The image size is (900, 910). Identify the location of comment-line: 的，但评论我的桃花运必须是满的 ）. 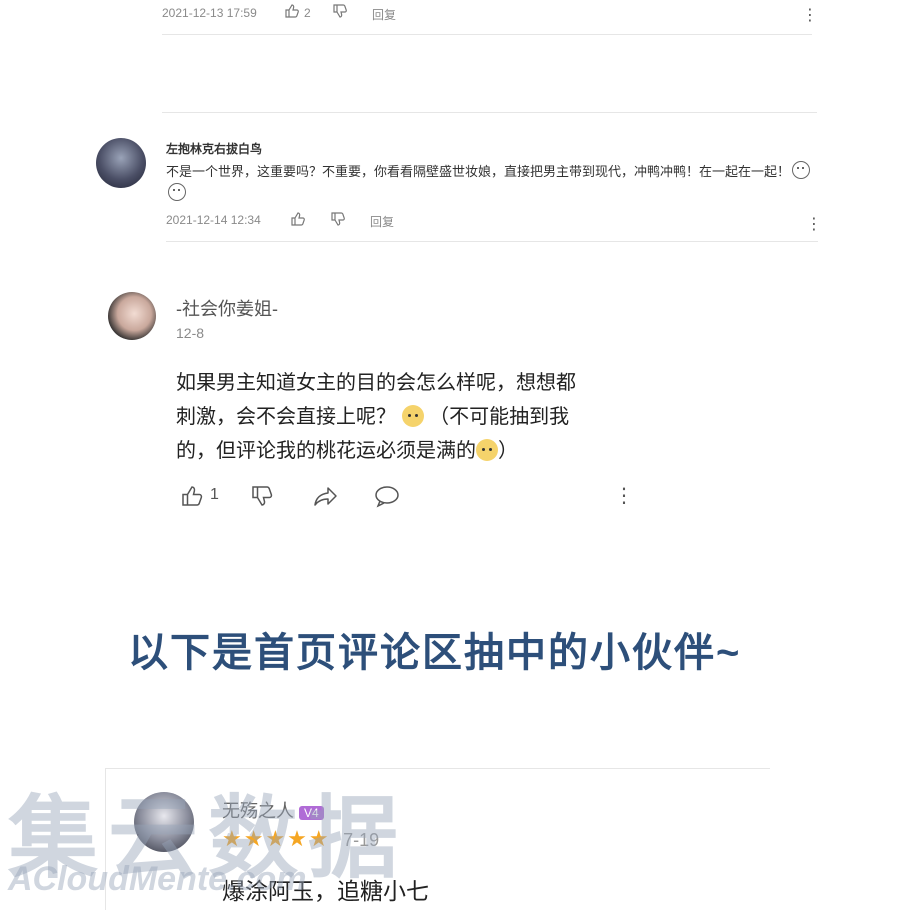
(411, 451).